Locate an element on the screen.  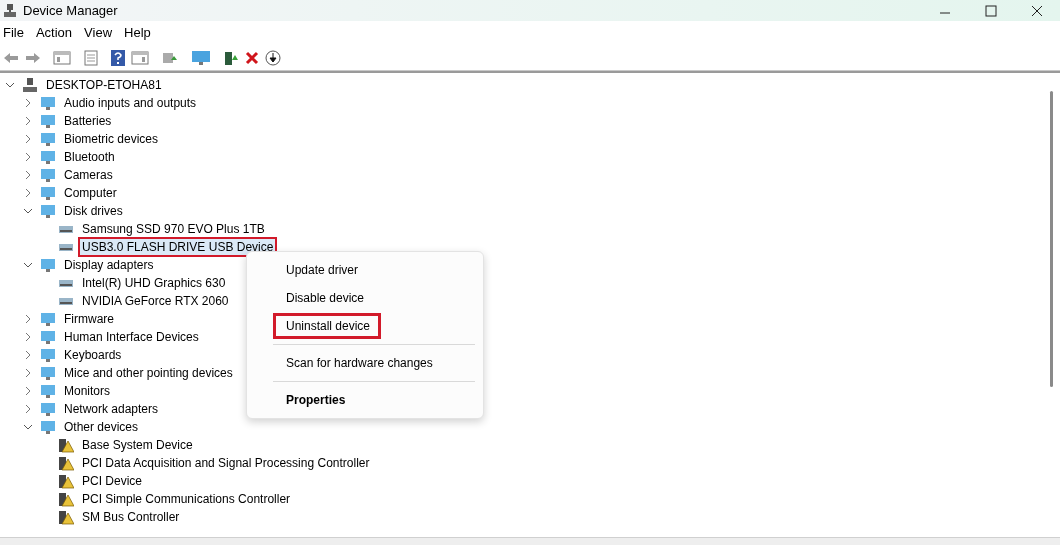
context-menu-item: Uninstall device is located at coordinates (327, 326).